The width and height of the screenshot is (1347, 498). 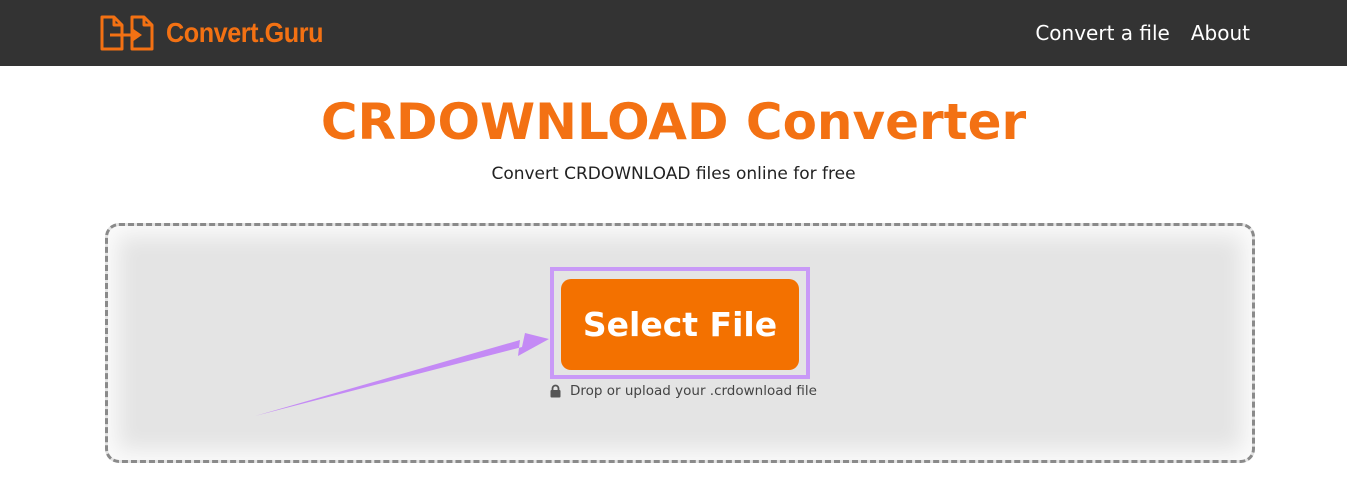 I want to click on main-nav: Convert a file About, so click(x=1142, y=33).